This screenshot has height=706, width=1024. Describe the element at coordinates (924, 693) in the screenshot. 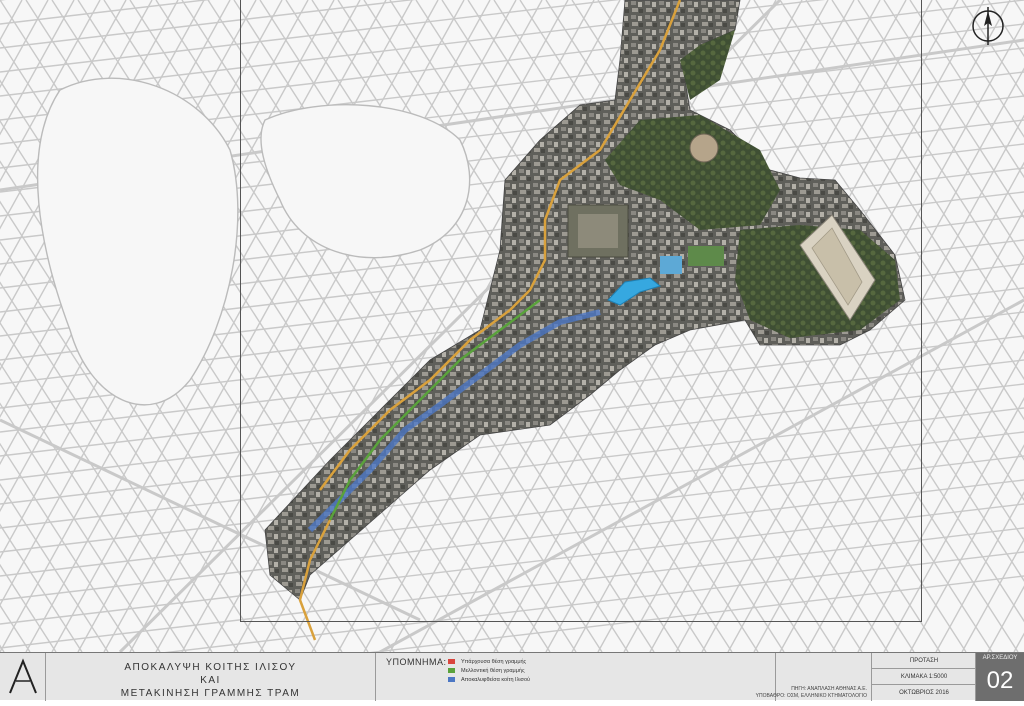

I see `date-label: ΟΚΤΩΒΡΙΟΣ 2016` at that location.